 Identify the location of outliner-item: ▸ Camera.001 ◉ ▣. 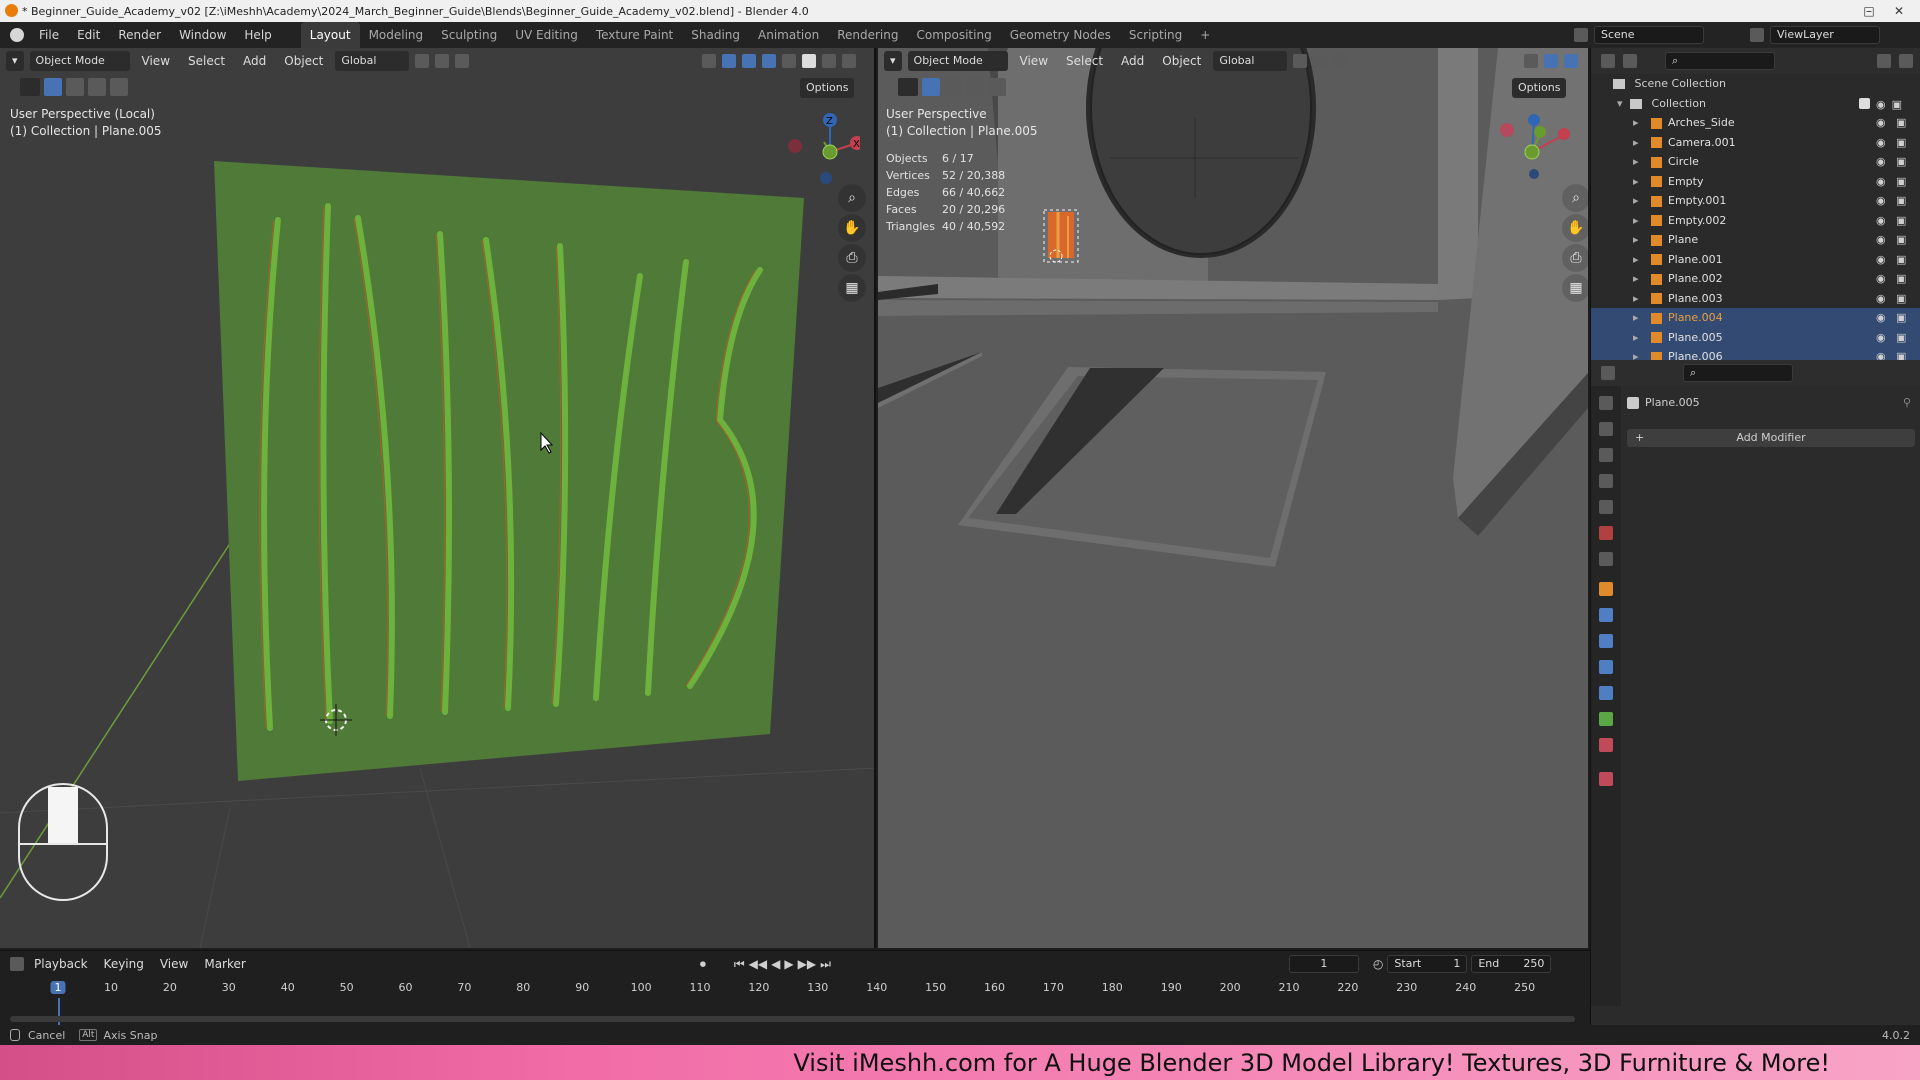
(1755, 143).